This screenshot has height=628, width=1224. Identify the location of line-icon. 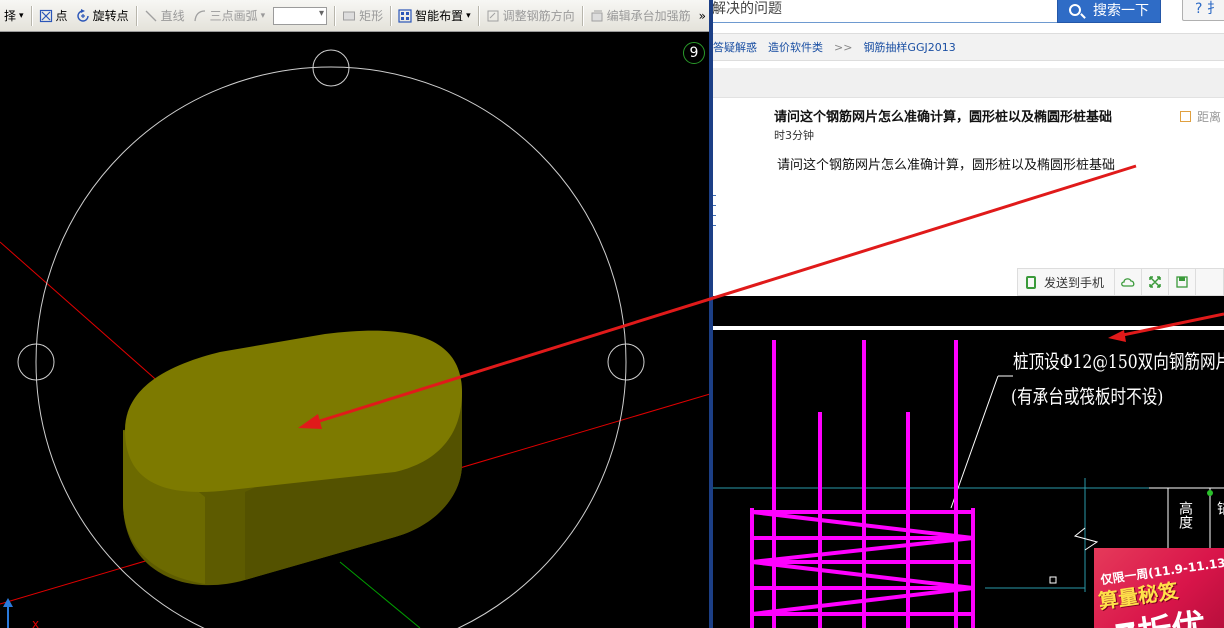
(151, 16).